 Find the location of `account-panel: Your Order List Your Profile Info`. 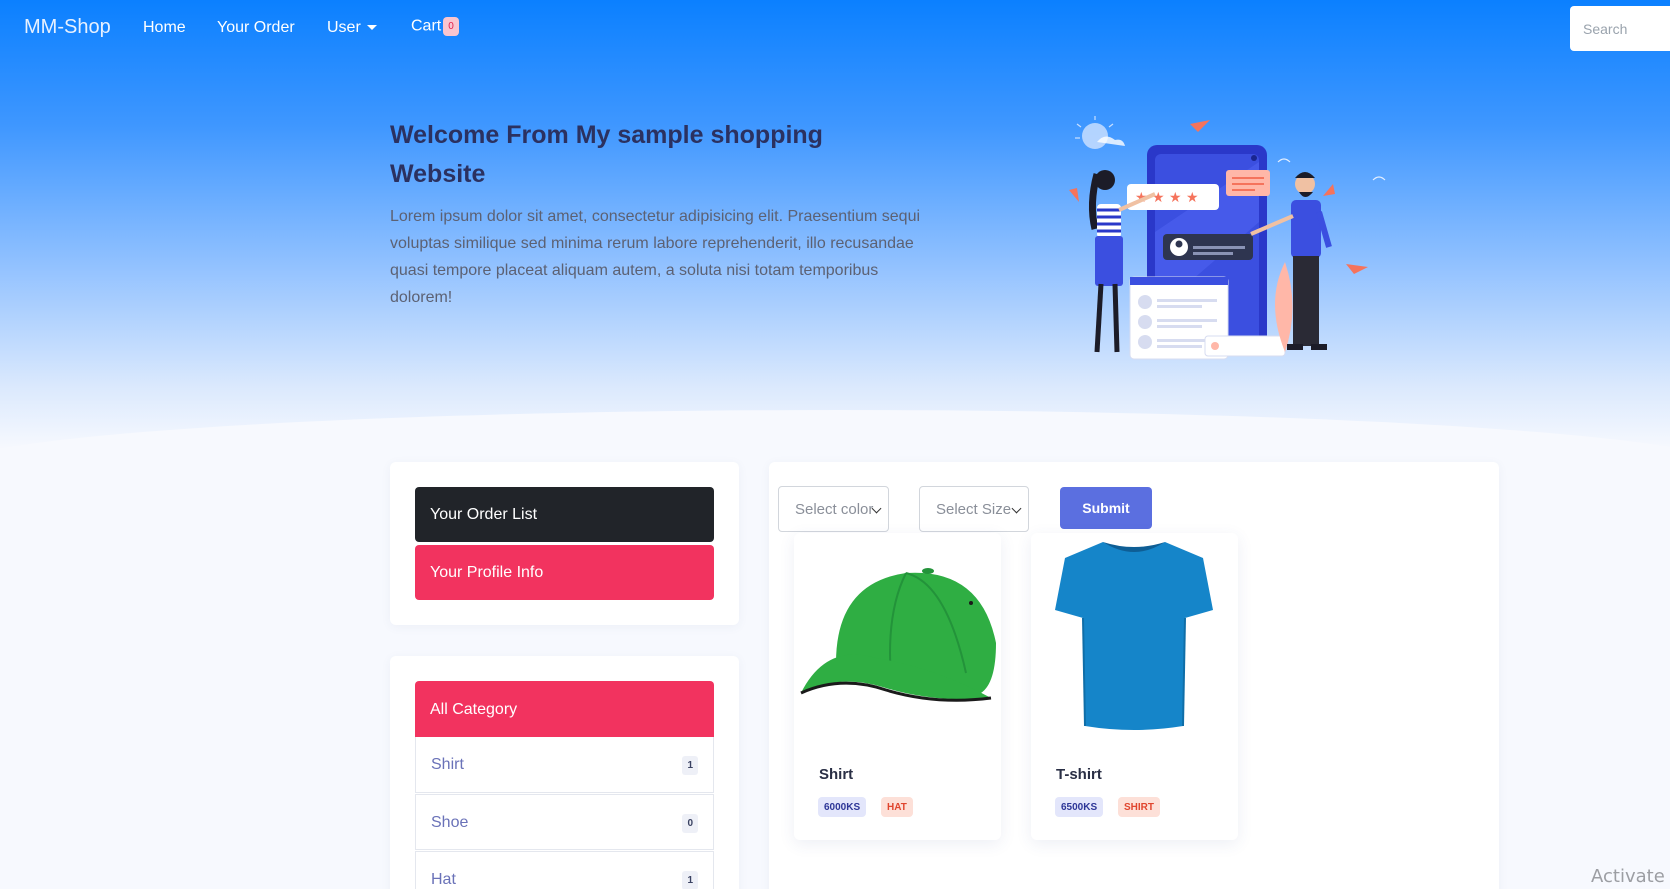

account-panel: Your Order List Your Profile Info is located at coordinates (564, 543).